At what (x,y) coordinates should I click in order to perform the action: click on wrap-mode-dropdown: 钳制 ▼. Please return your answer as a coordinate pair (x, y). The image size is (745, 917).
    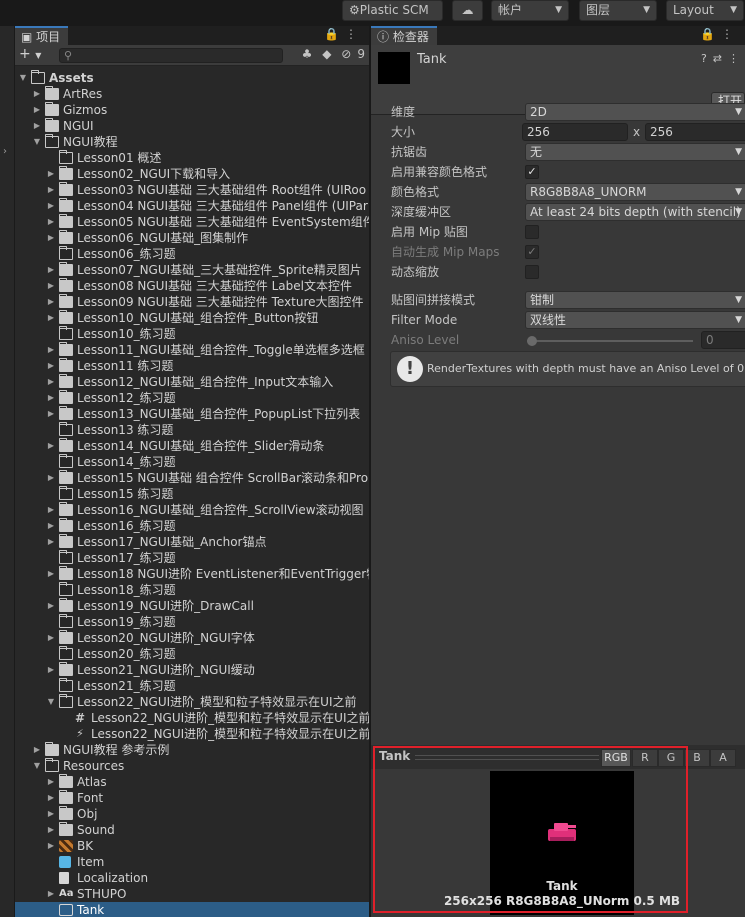
    Looking at the image, I should click on (635, 300).